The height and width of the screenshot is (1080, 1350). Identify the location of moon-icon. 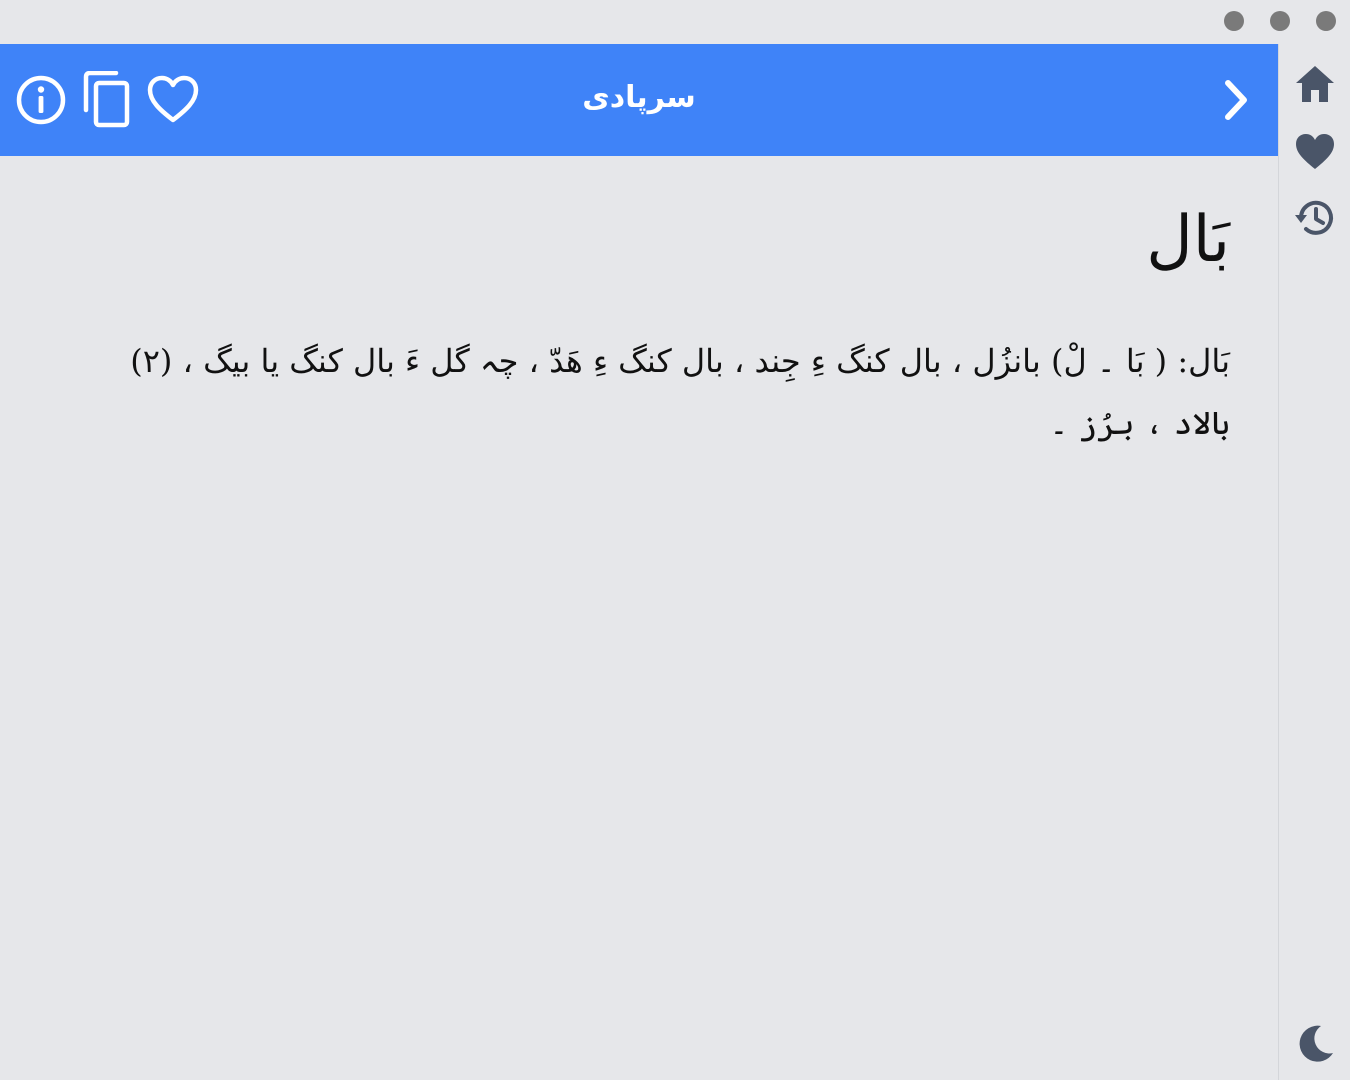
(1315, 1044).